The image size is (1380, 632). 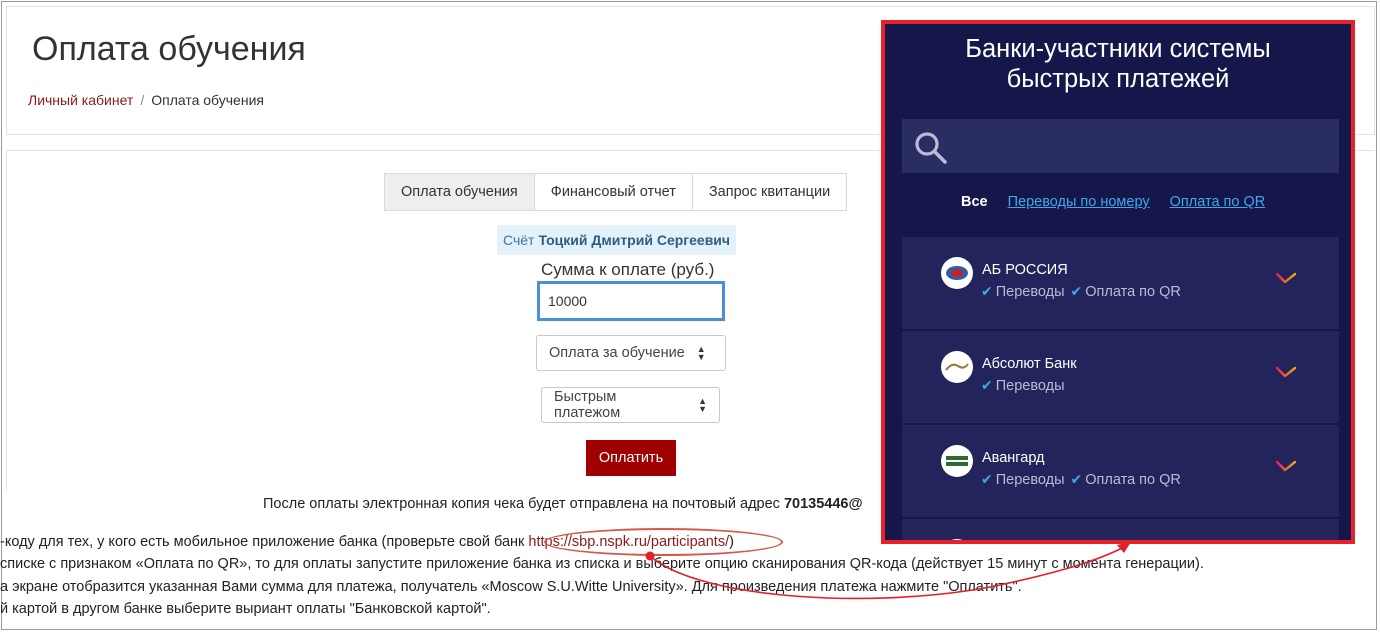 I want to click on payment-method-value: Быстрым платежом, so click(x=587, y=405).